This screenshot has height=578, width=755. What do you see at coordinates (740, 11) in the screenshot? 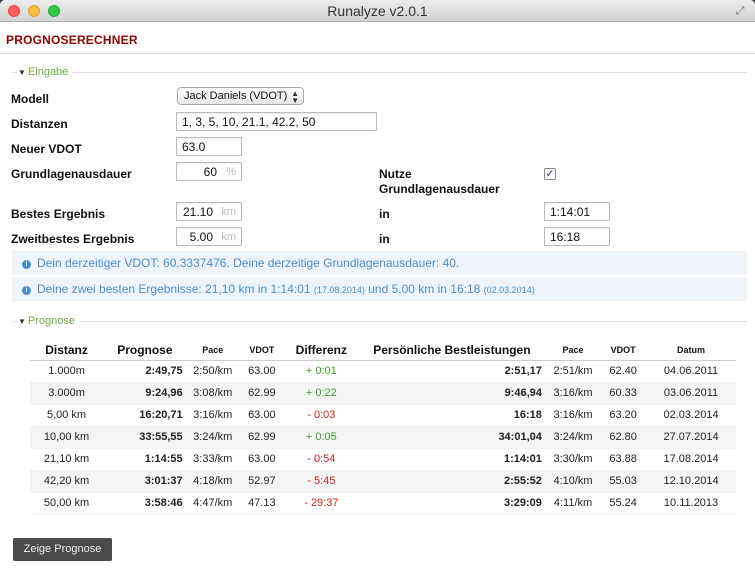
I see `fullscreen-icon: ⤢` at bounding box center [740, 11].